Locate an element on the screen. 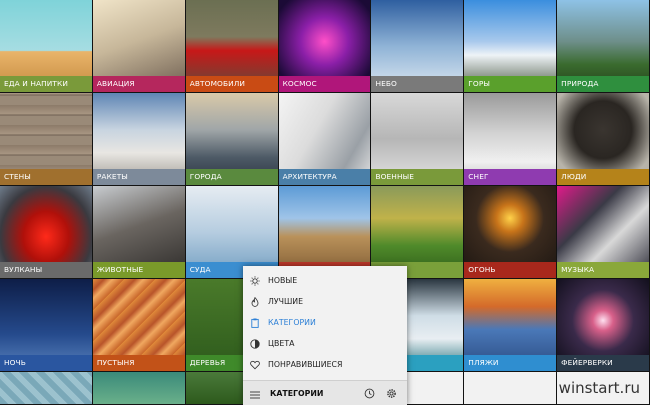 The image size is (650, 405). category-tile: ЛЮДИ is located at coordinates (603, 139).